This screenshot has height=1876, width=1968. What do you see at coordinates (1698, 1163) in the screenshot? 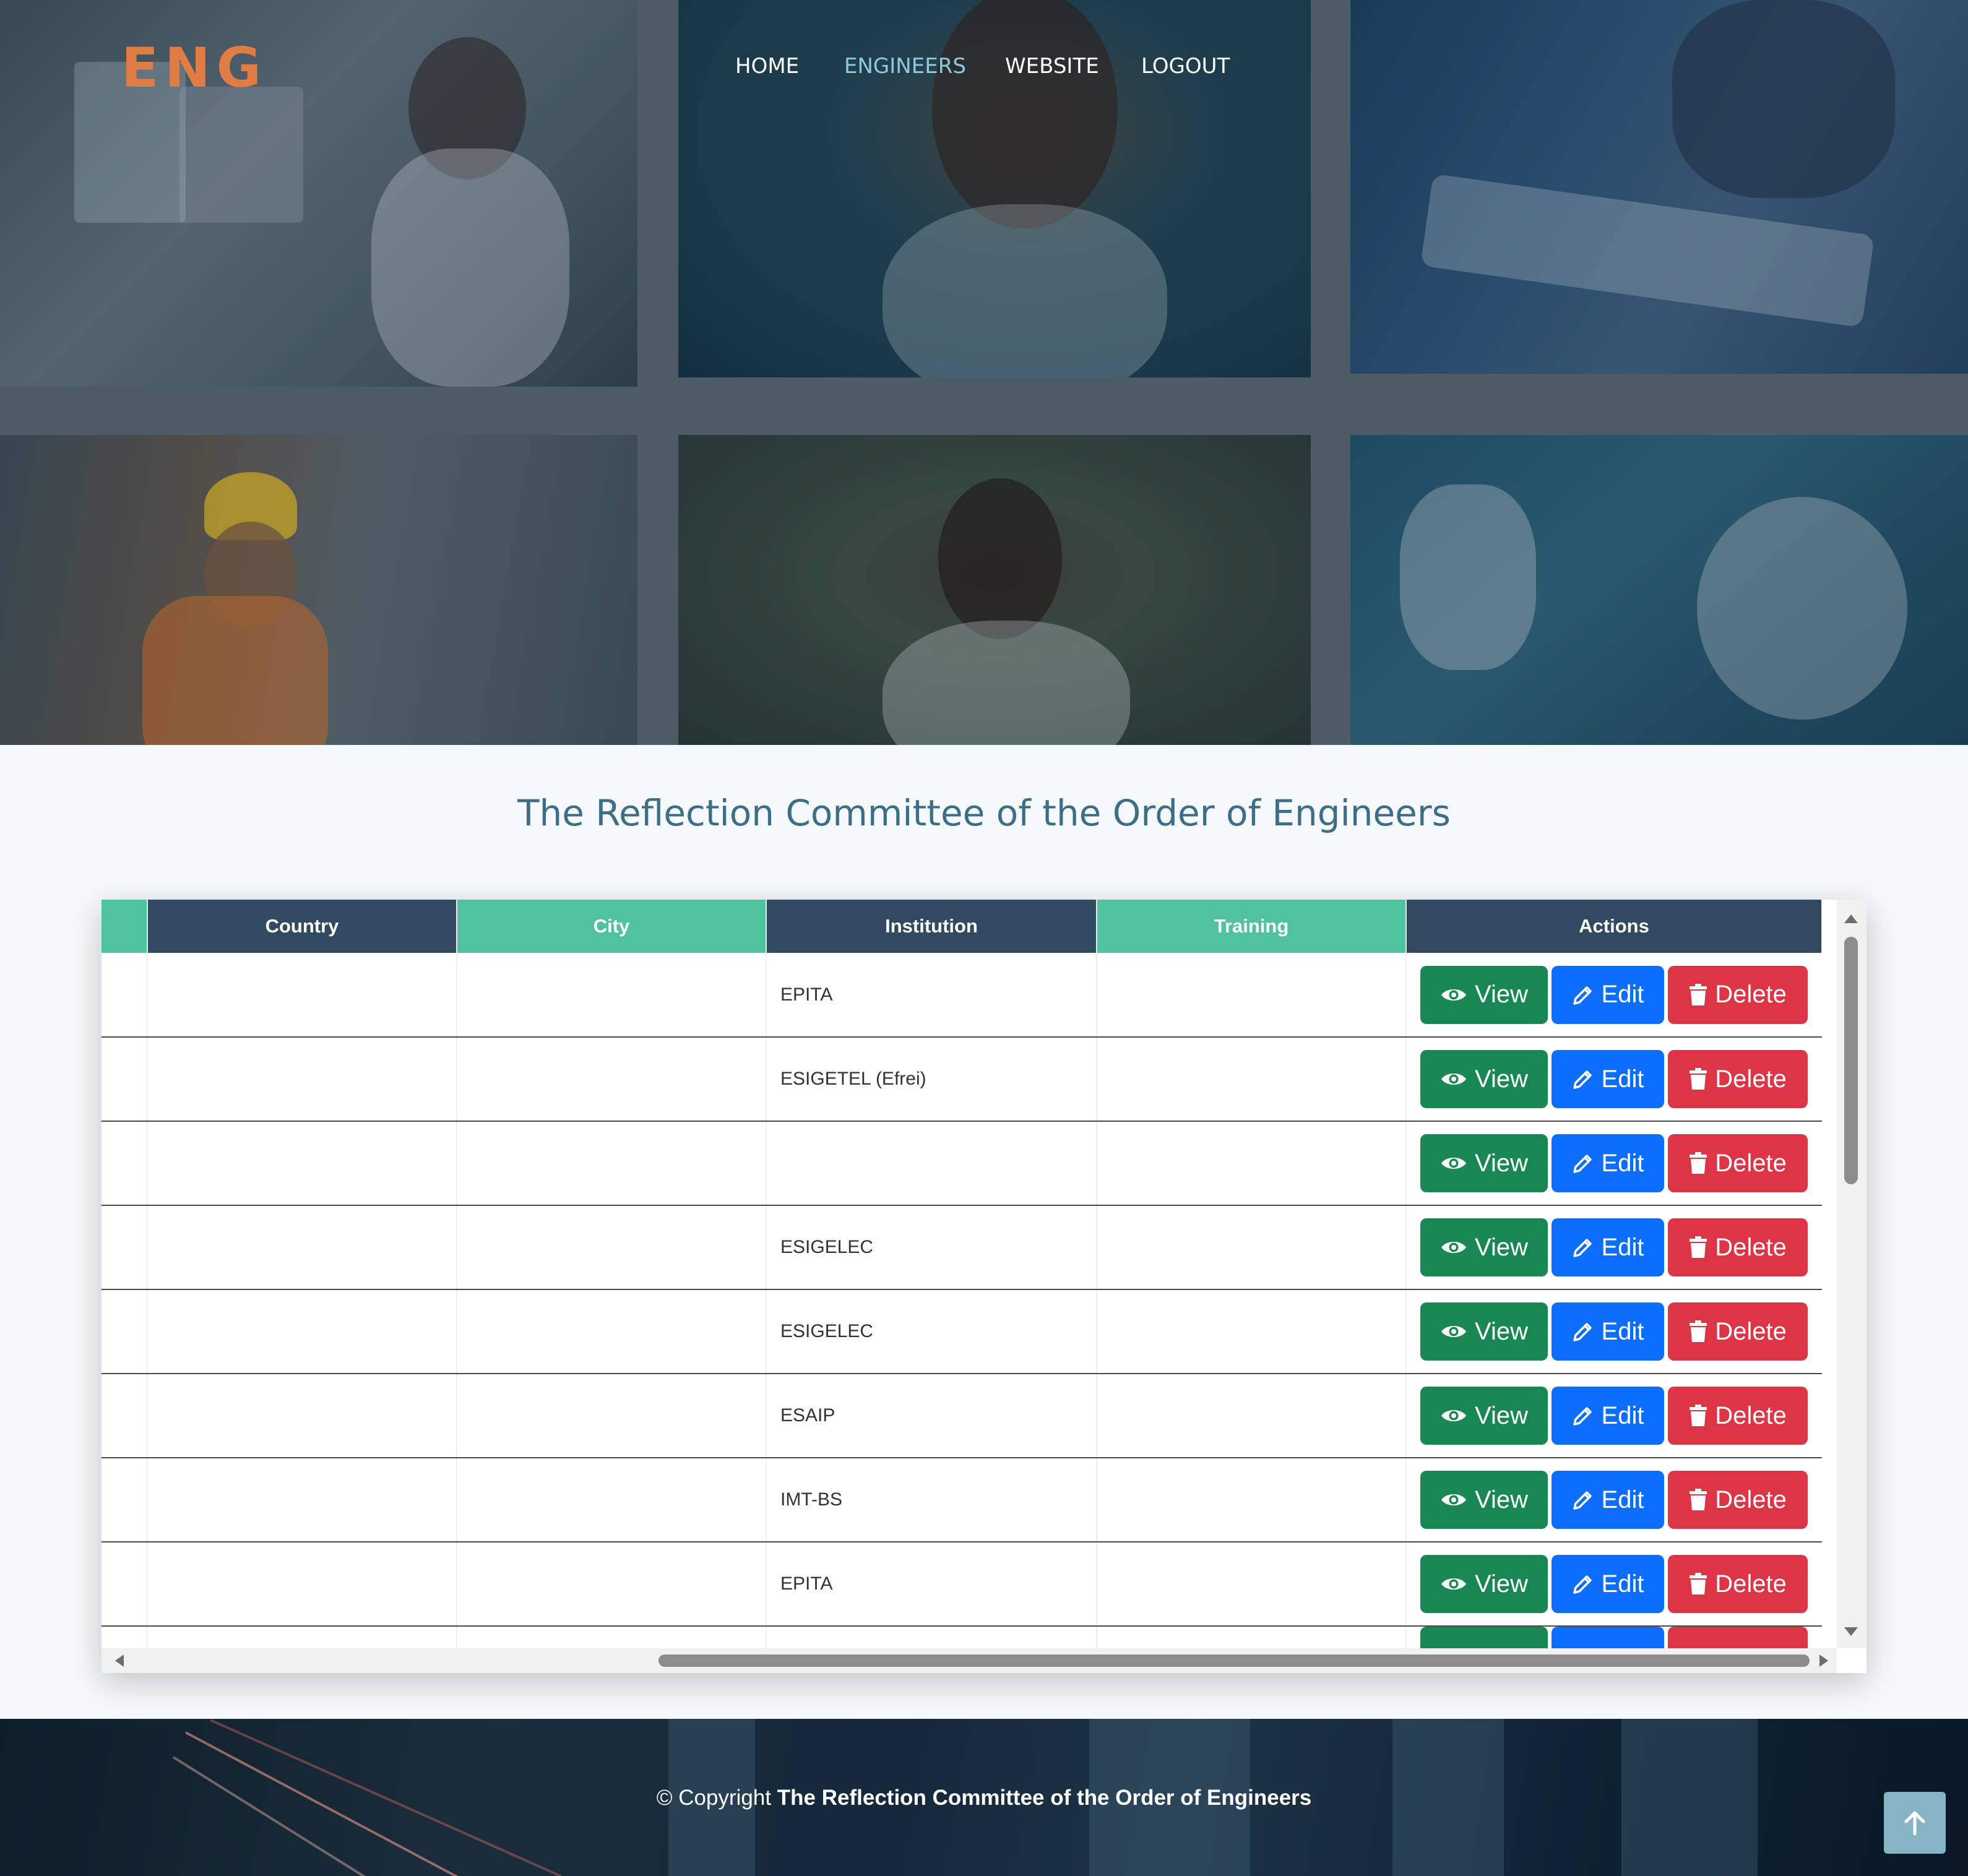
I see `trash-icon` at bounding box center [1698, 1163].